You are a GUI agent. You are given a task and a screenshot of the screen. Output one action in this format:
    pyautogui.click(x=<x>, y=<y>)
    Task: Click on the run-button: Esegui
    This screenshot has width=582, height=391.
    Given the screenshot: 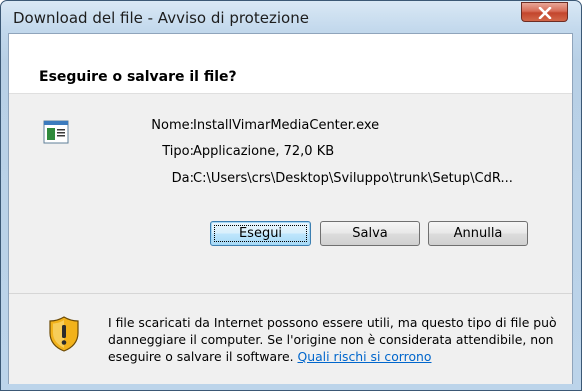 What is the action you would take?
    pyautogui.click(x=260, y=233)
    